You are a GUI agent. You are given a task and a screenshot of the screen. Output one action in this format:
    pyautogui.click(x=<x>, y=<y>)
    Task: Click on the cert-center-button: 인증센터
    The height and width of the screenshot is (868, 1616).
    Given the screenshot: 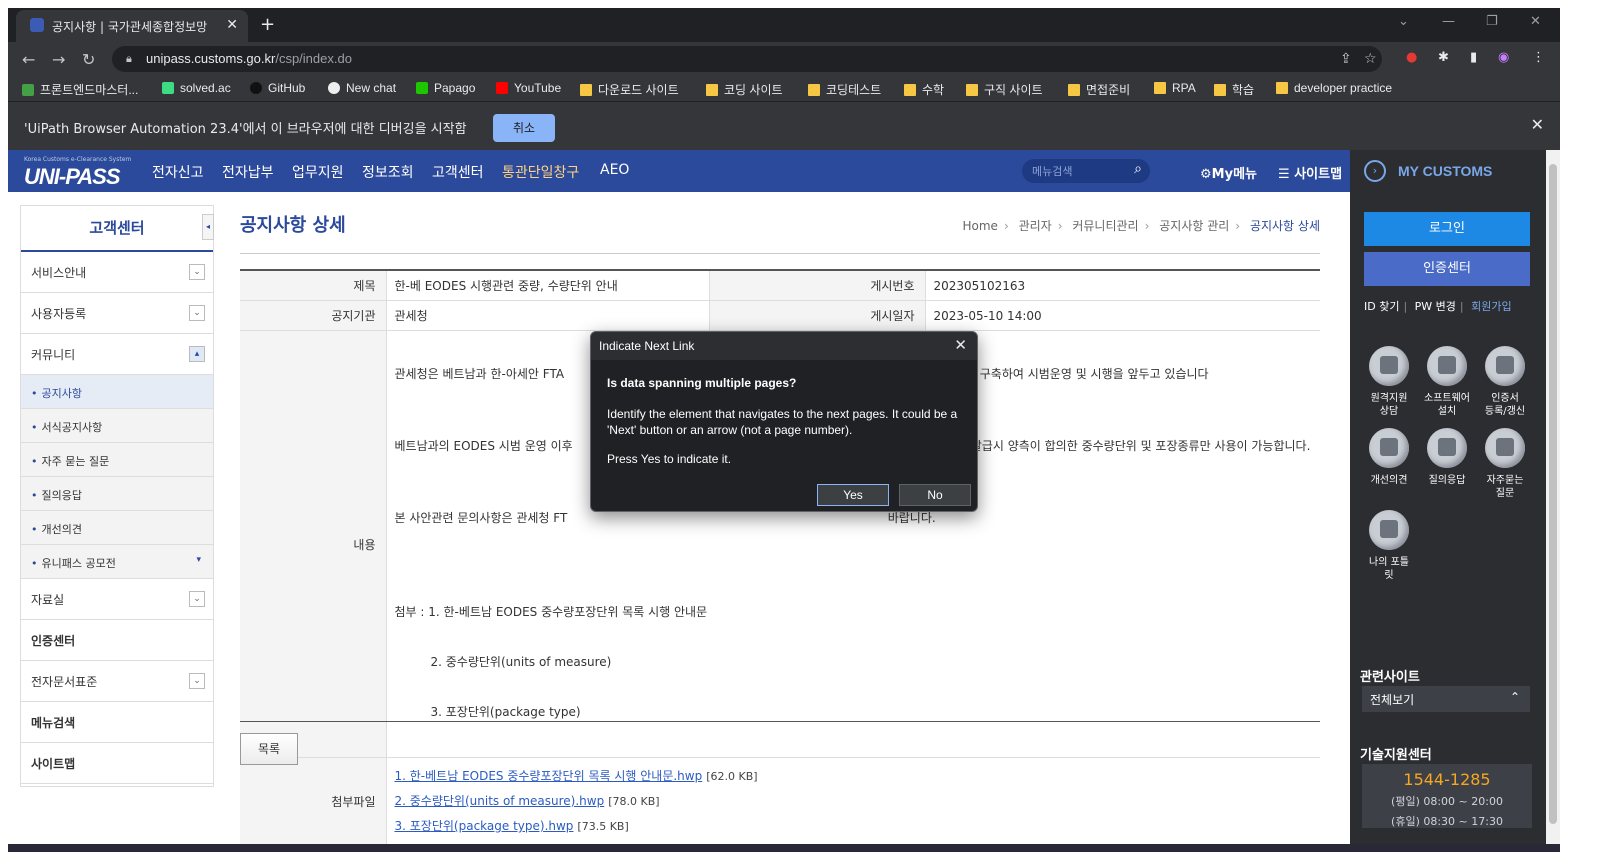 What is the action you would take?
    pyautogui.click(x=1447, y=269)
    